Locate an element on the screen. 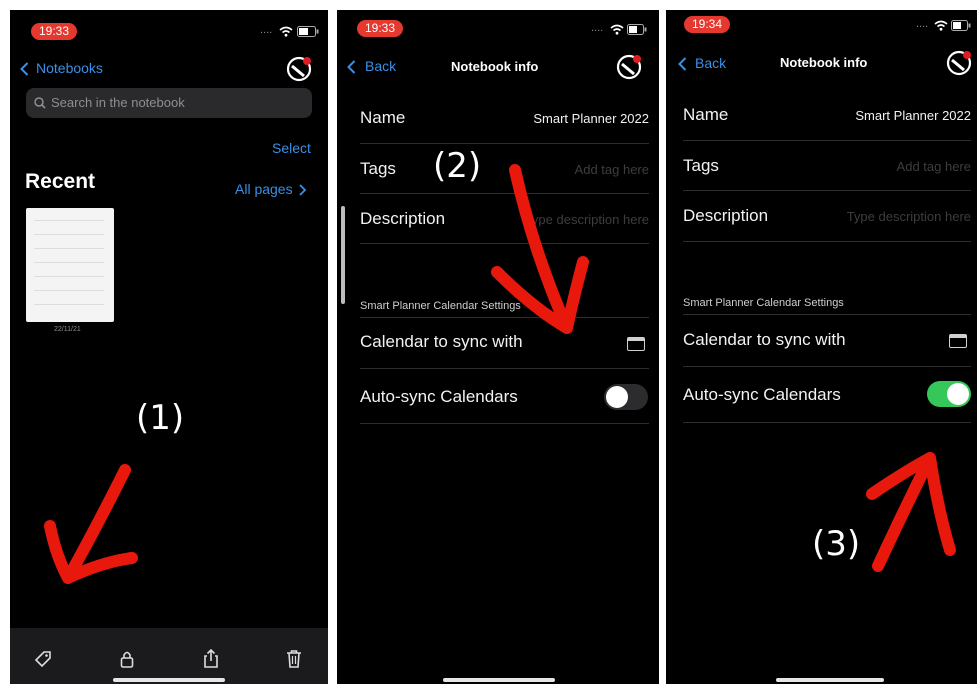 The height and width of the screenshot is (684, 977). lock-icon is located at coordinates (127, 659).